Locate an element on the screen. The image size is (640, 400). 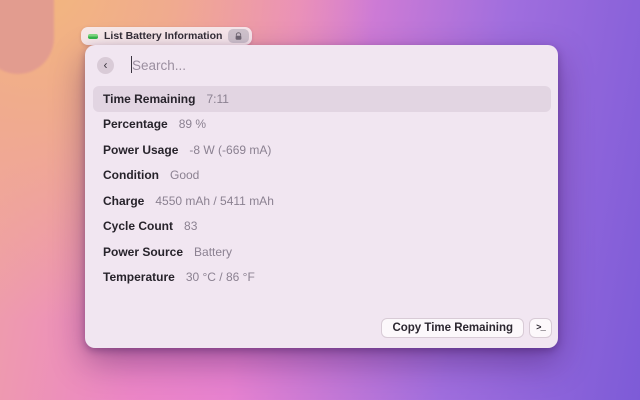
search-field-wrap is located at coordinates (332, 65).